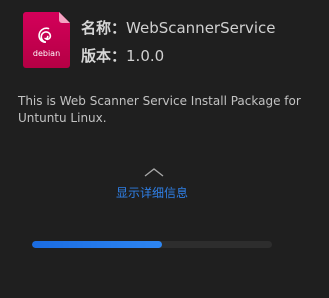 The image size is (329, 298). I want to click on package-version-row: 版本：1.0.0, so click(122, 55).